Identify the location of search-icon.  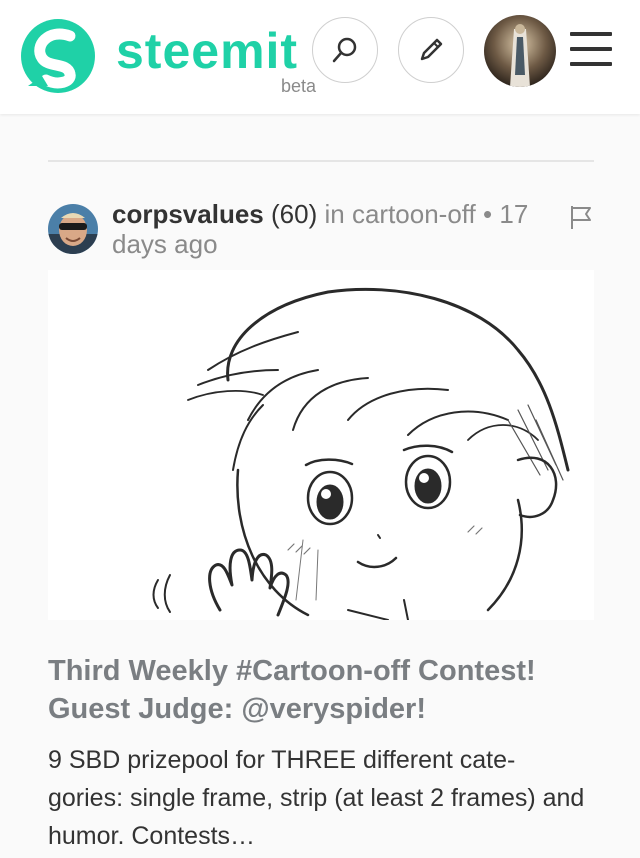
(344, 50).